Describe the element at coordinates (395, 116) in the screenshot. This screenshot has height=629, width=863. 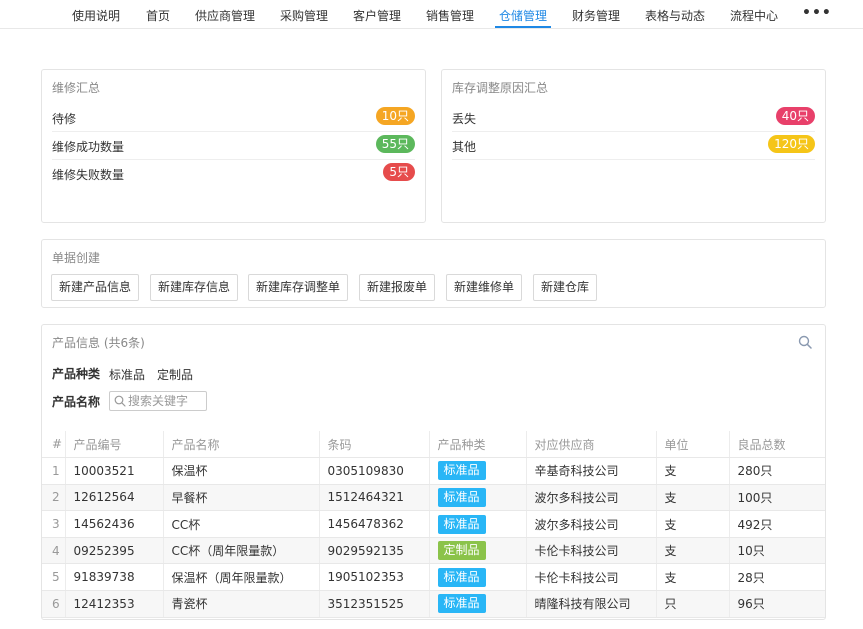
I see `repair-count-badge: 10只` at that location.